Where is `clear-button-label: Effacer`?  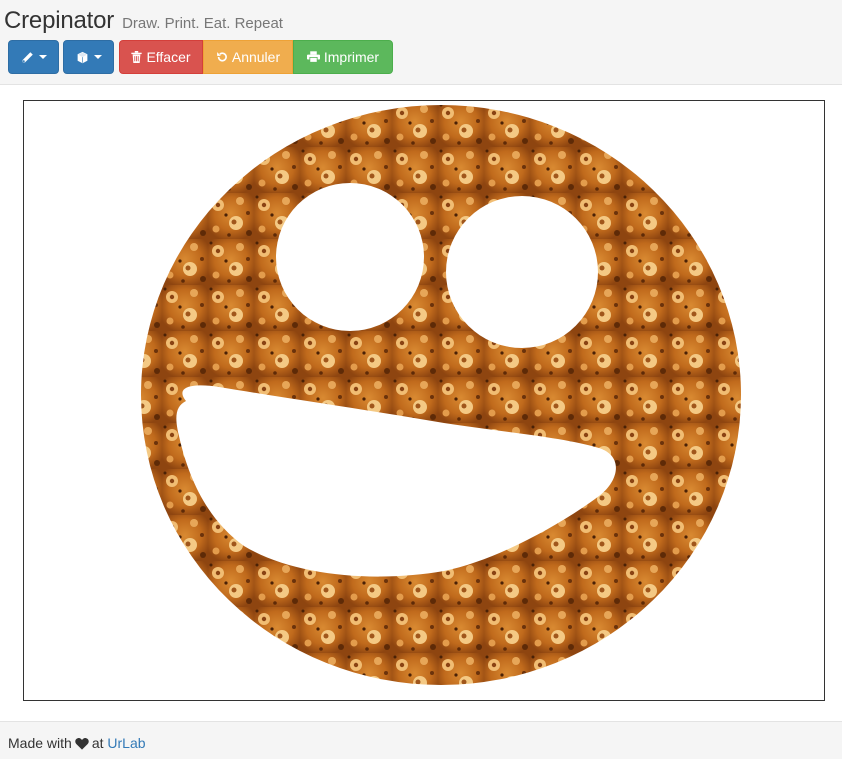 clear-button-label: Effacer is located at coordinates (168, 57).